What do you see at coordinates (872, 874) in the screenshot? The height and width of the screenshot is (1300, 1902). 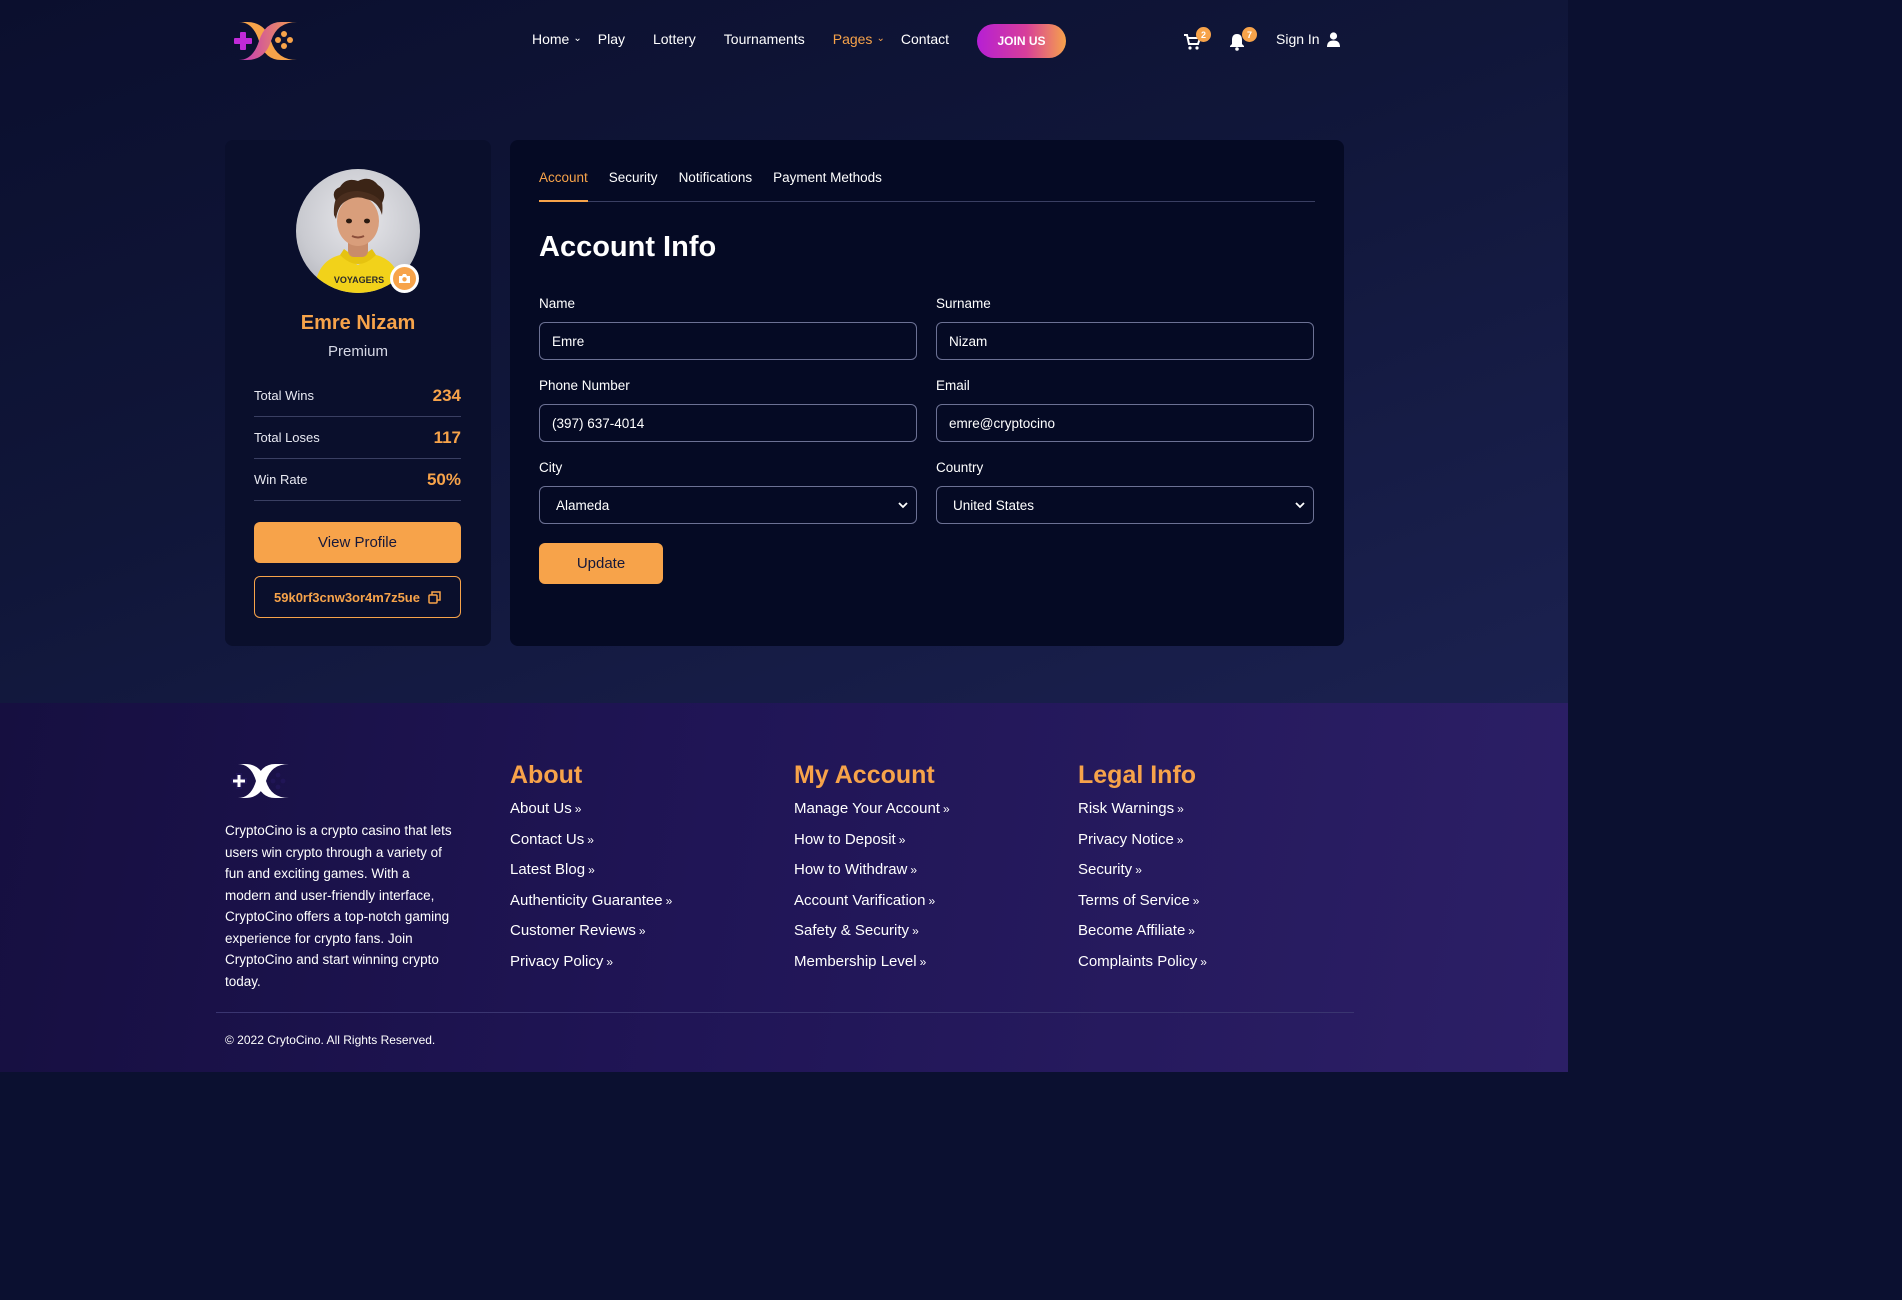 I see `footer-link: How to Withdraw»` at bounding box center [872, 874].